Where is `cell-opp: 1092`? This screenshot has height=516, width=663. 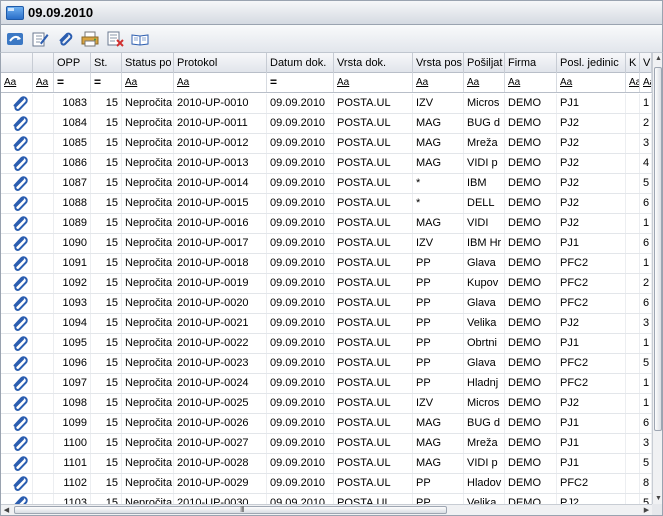 cell-opp: 1092 is located at coordinates (72, 283).